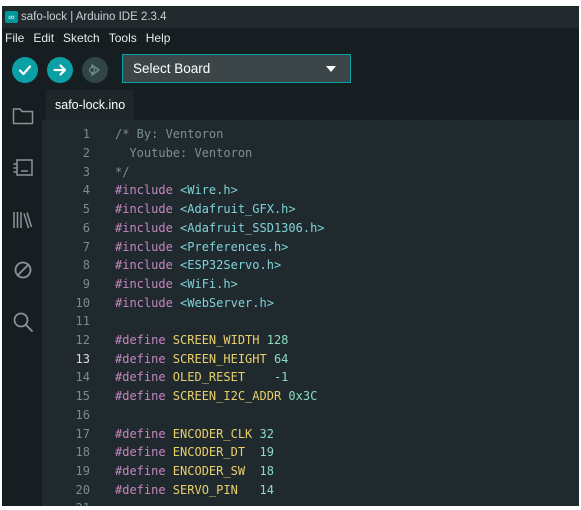  What do you see at coordinates (194, 303) in the screenshot?
I see `code-text: #include <WebServer.h>` at bounding box center [194, 303].